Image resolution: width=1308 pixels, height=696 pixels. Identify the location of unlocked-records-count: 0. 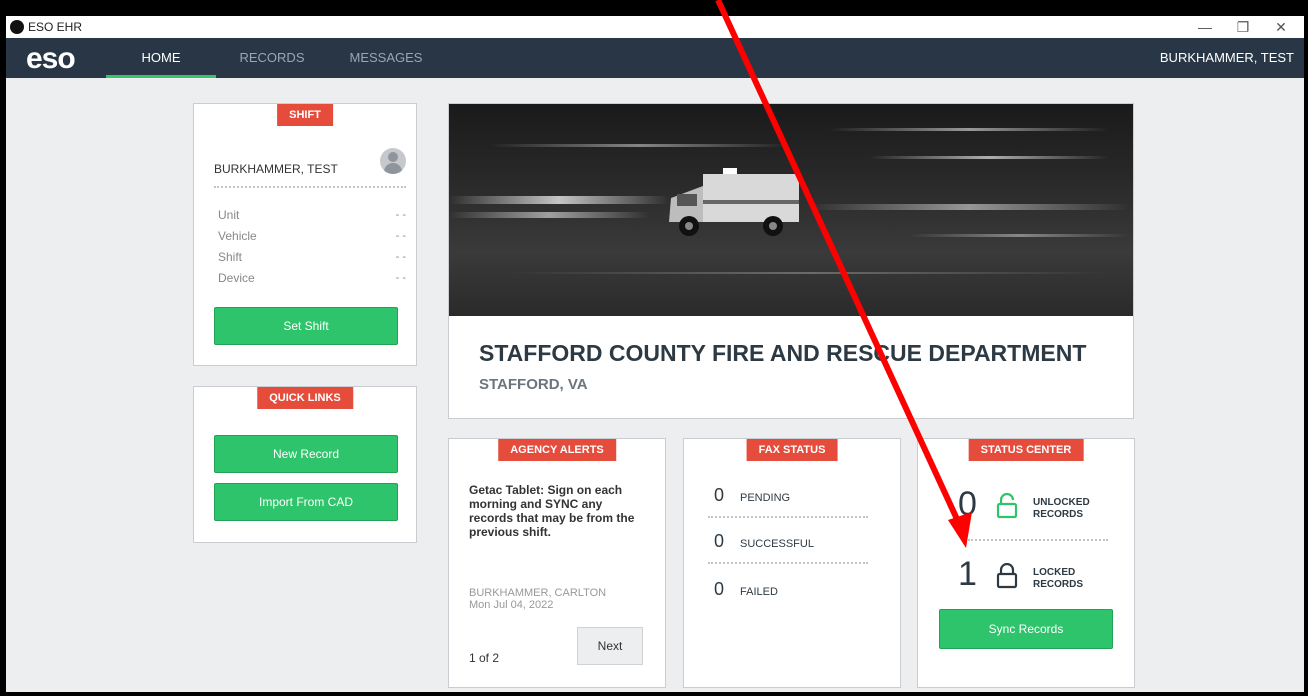
(967, 504).